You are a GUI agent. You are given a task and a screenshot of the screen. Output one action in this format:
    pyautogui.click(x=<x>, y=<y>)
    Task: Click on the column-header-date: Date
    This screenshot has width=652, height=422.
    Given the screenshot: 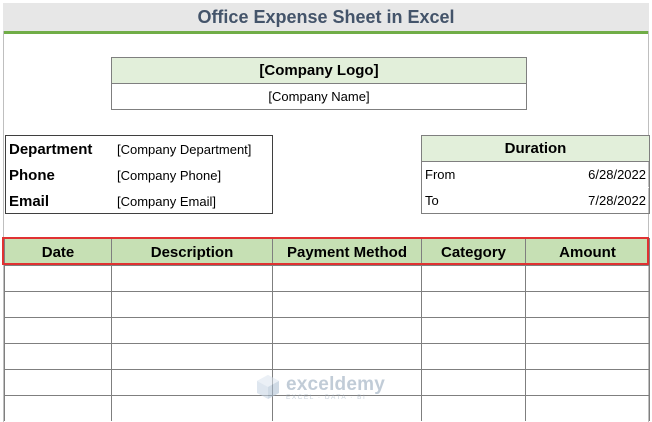 What is the action you would take?
    pyautogui.click(x=58, y=252)
    